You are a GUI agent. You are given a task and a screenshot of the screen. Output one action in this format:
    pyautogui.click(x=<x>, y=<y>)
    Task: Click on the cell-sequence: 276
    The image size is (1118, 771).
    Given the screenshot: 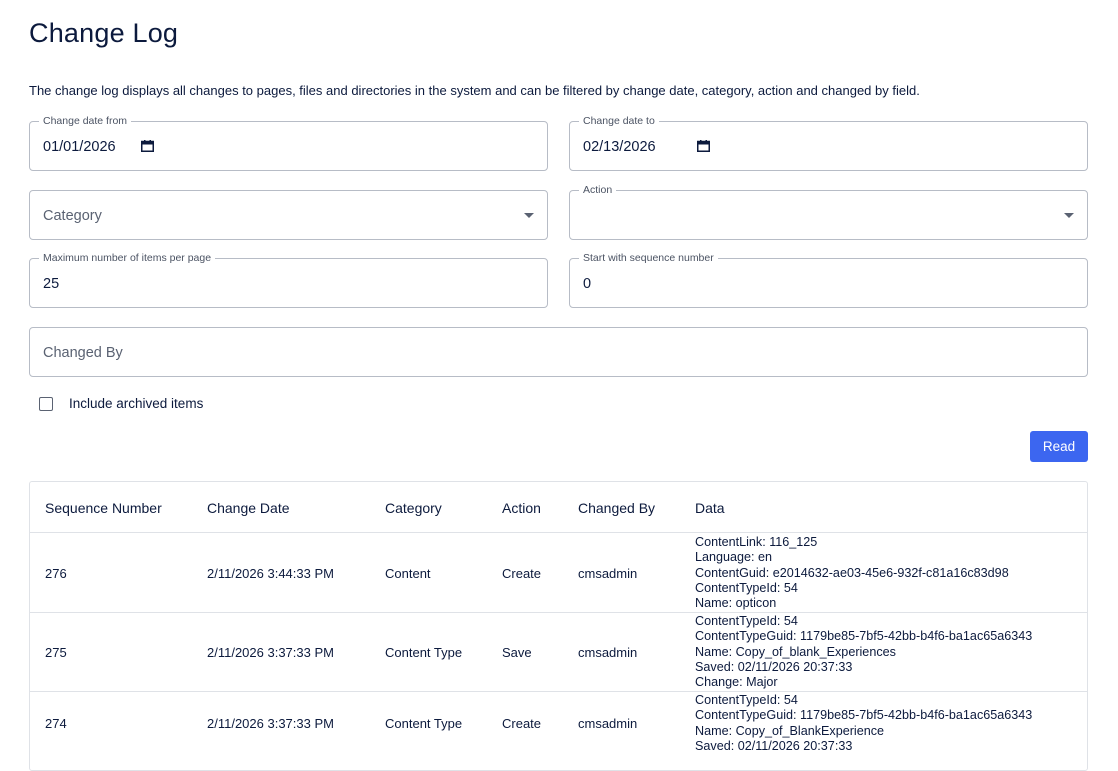 What is the action you would take?
    pyautogui.click(x=56, y=573)
    